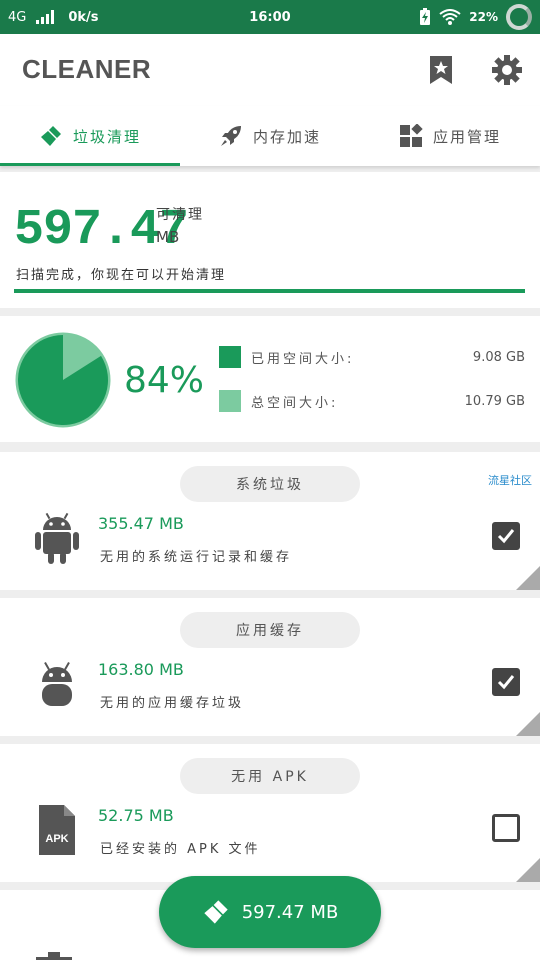  What do you see at coordinates (196, 557) in the screenshot?
I see `item-description: 无用的系统运行记录和缓存` at bounding box center [196, 557].